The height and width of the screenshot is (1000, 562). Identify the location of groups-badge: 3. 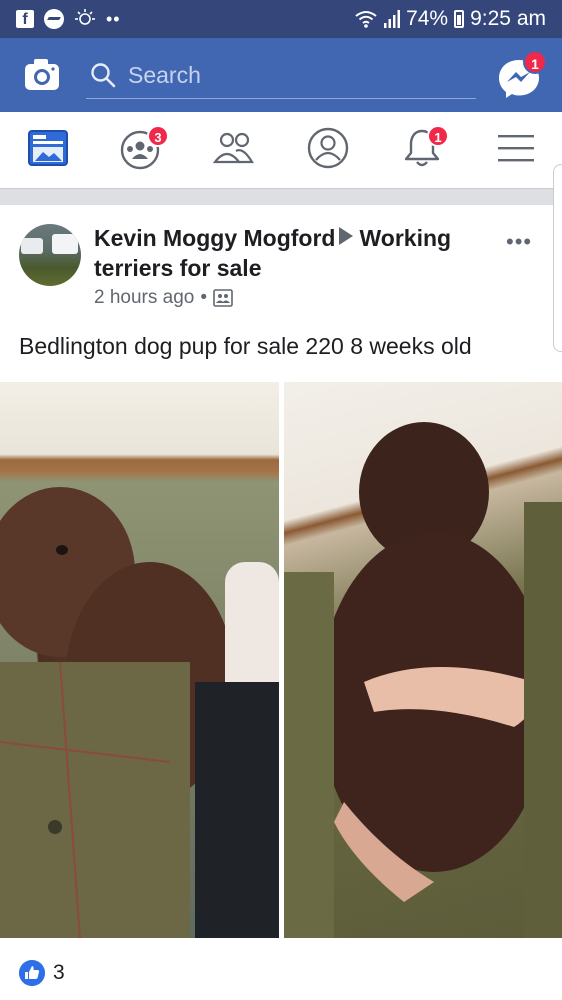
(158, 136).